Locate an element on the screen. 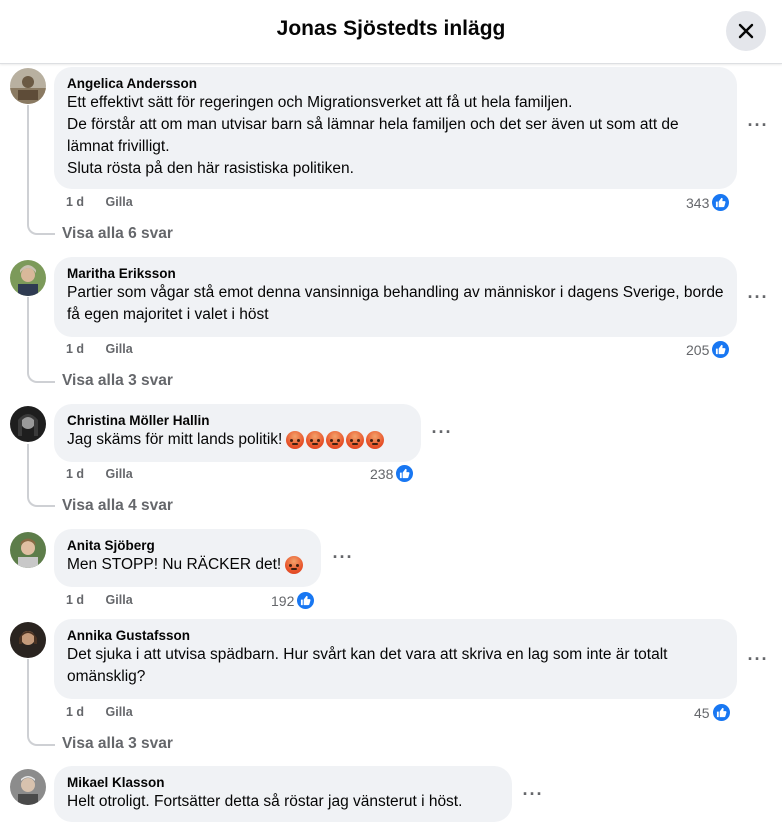  dialog-title: Jonas Sjöstedts inlägg is located at coordinates (391, 28).